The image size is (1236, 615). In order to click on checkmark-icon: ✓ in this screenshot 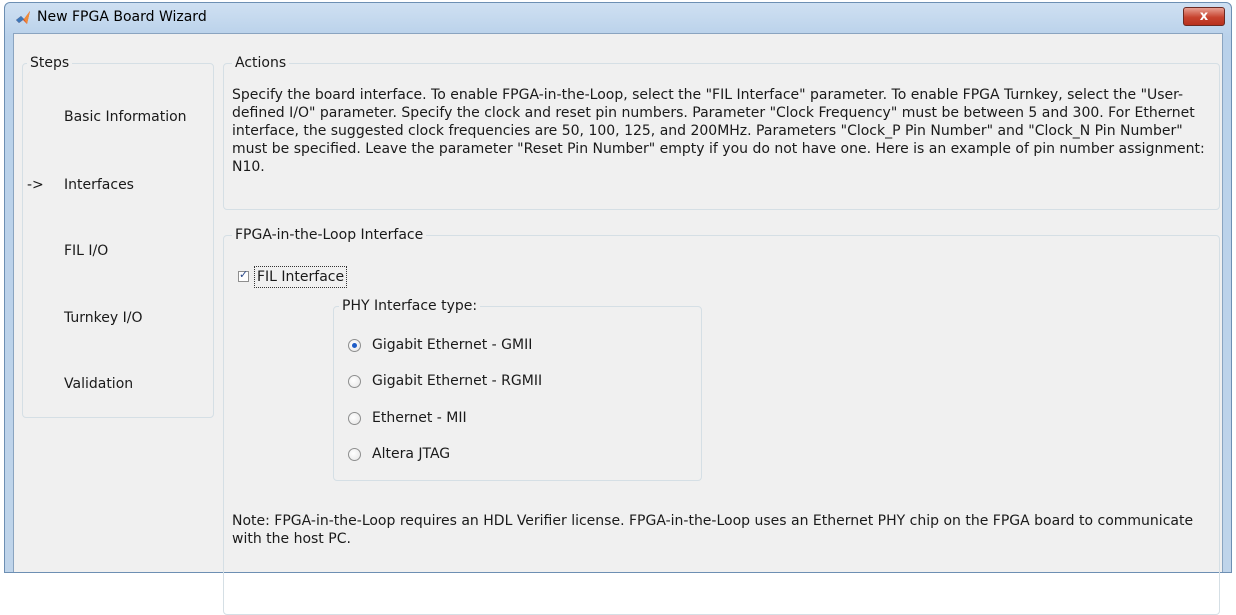, I will do `click(244, 274)`.